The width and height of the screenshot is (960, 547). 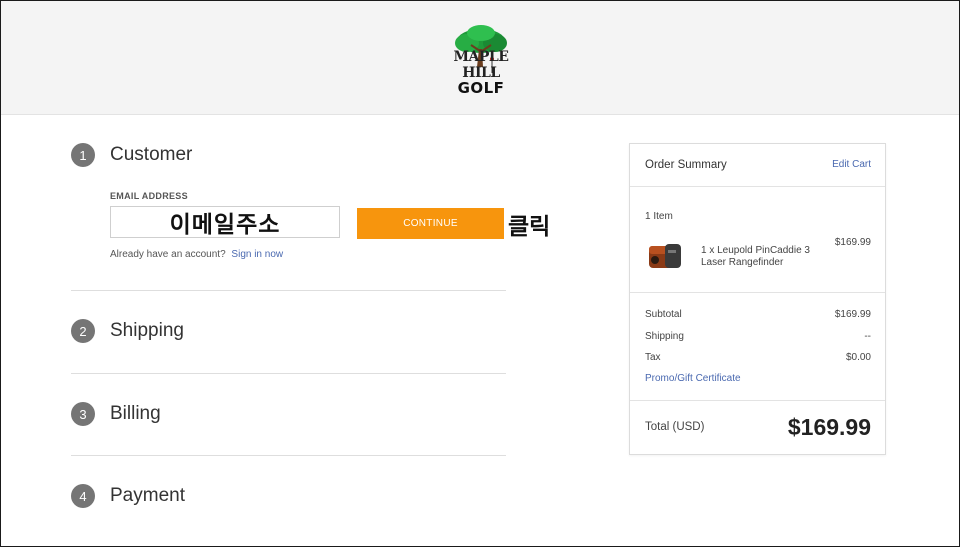 I want to click on tax-label: Tax, so click(x=653, y=357).